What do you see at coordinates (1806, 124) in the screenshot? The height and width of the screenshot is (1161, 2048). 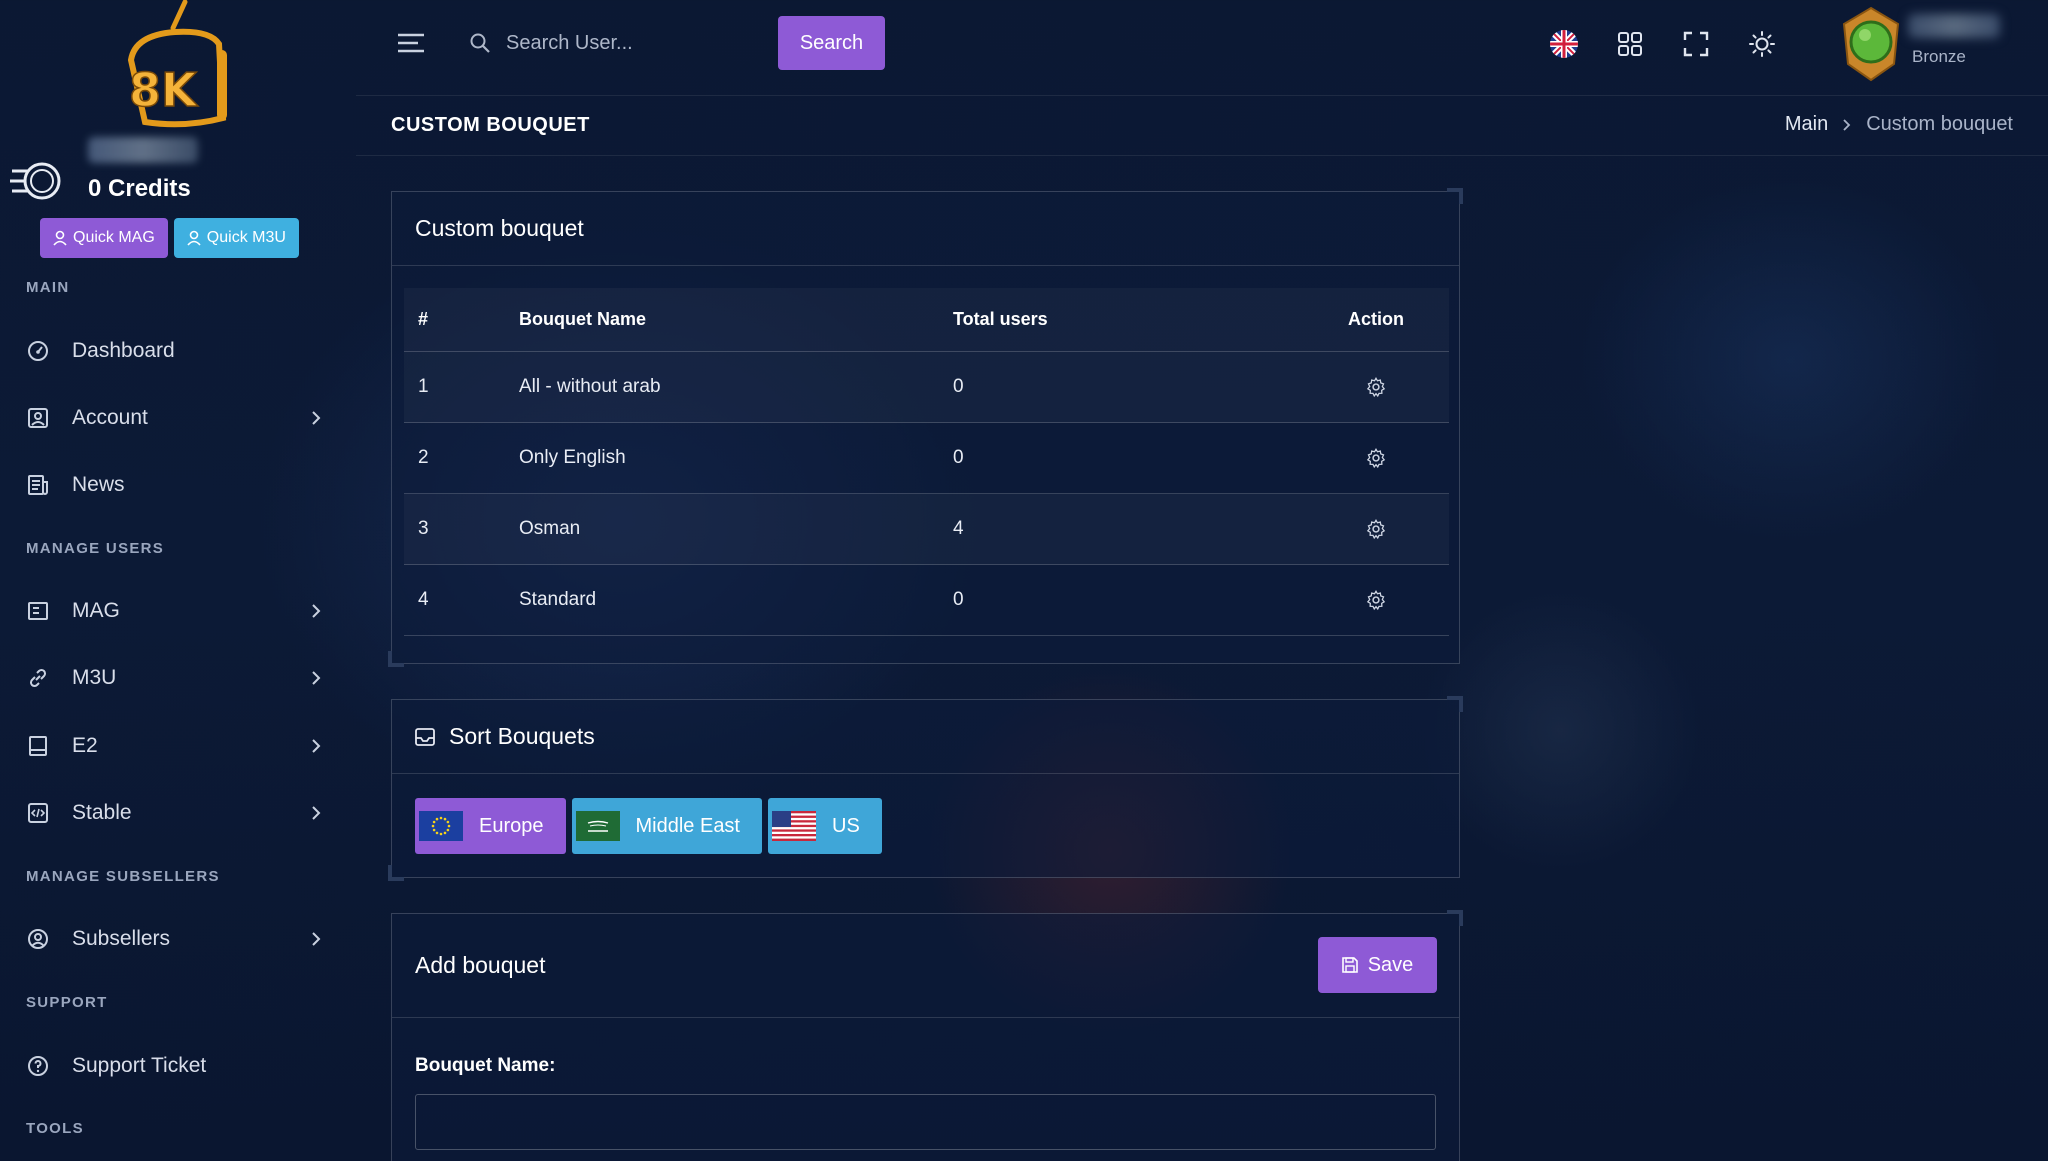 I see `breadcrumb-main-link: Main` at bounding box center [1806, 124].